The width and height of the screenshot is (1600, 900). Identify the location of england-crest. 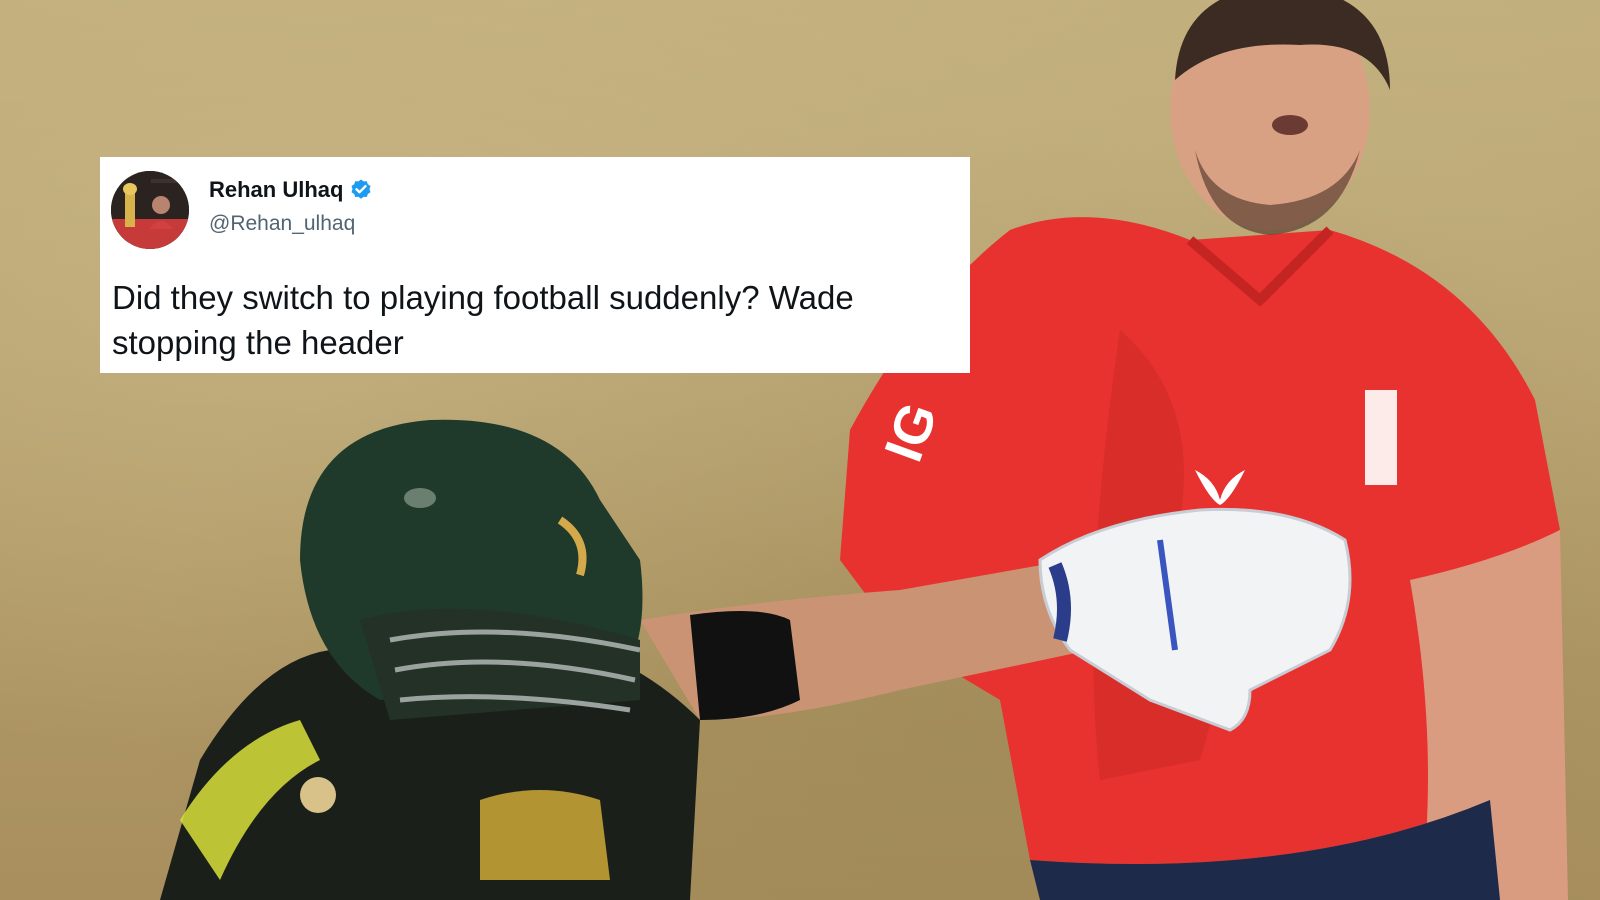
(1381, 437).